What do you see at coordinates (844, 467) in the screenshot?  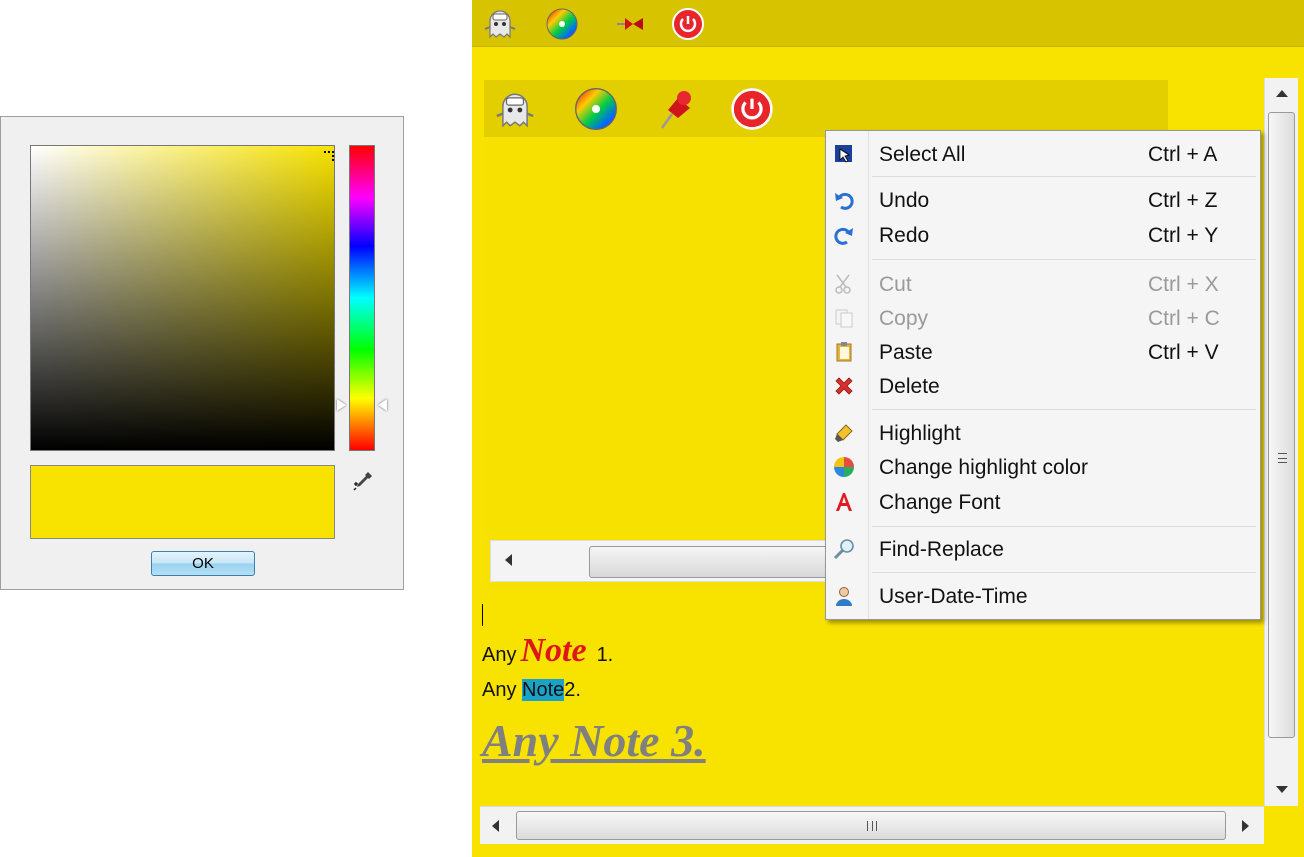 I see `color-palette-icon` at bounding box center [844, 467].